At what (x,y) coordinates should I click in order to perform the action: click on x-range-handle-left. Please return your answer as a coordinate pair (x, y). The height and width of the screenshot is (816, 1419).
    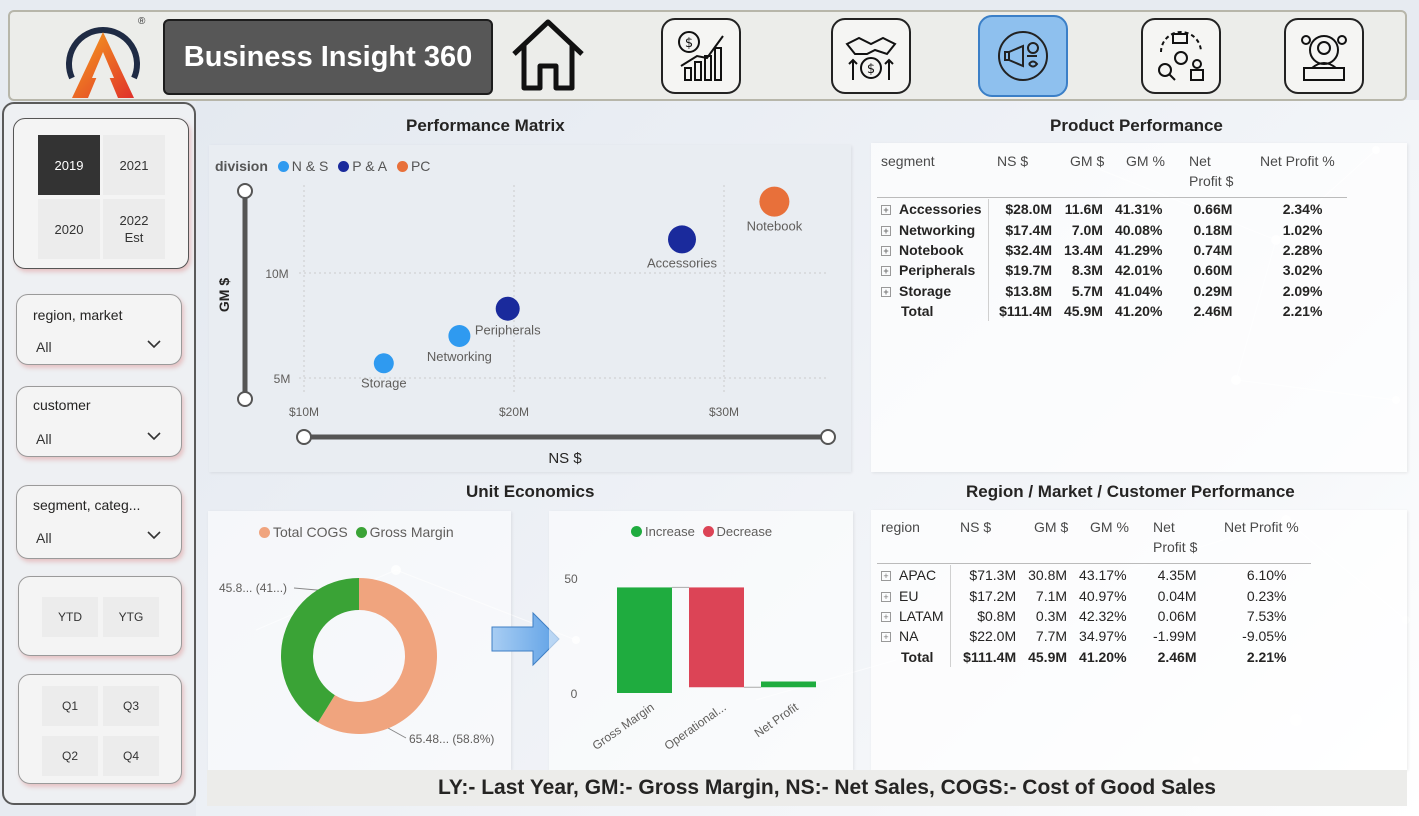
    Looking at the image, I should click on (304, 437).